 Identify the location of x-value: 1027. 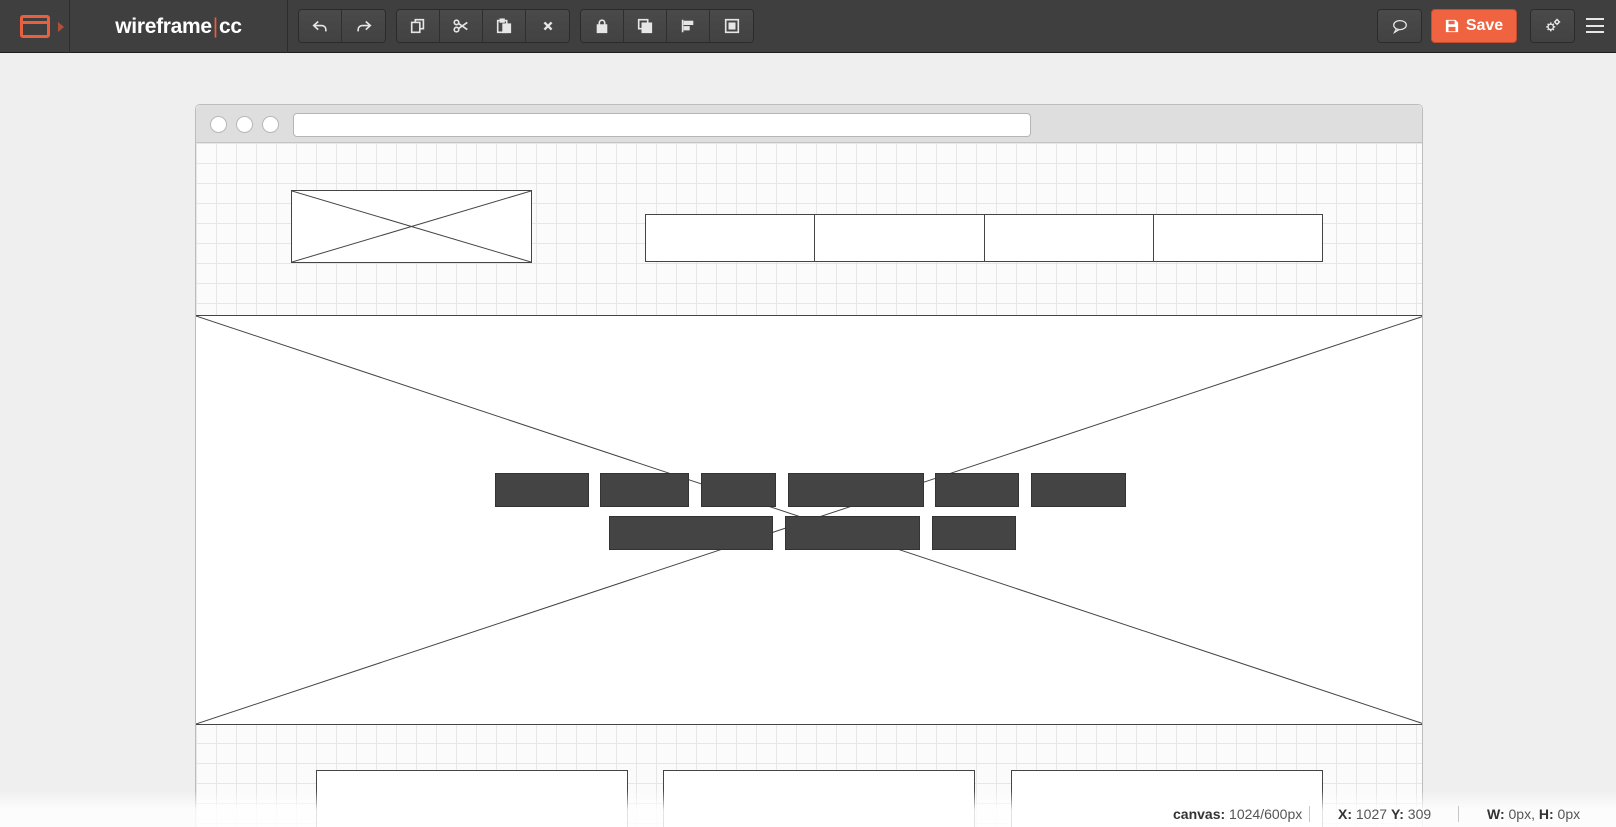
(1371, 814).